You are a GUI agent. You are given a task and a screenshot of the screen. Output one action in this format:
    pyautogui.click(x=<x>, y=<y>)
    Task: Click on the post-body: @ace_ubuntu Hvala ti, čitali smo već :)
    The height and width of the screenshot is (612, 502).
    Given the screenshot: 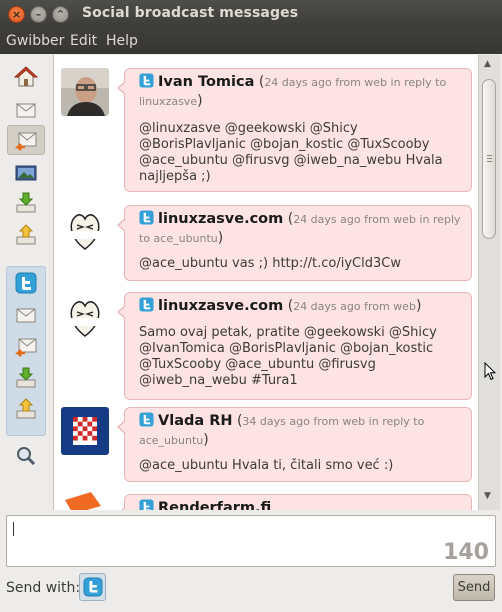 What is the action you would take?
    pyautogui.click(x=266, y=465)
    